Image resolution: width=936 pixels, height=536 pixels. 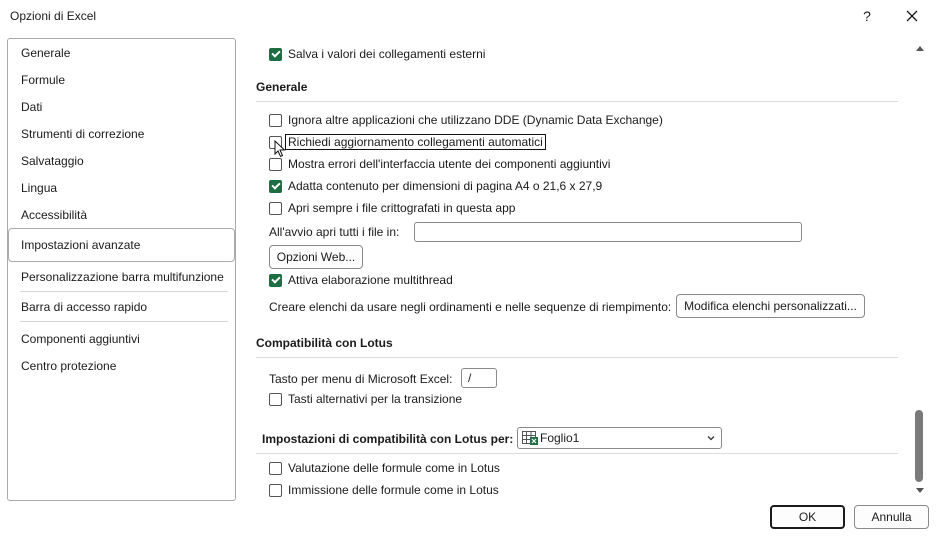 I want to click on option-salva-valori-collegamenti: Salva i valori dei collegamenti esterni, so click(x=377, y=54).